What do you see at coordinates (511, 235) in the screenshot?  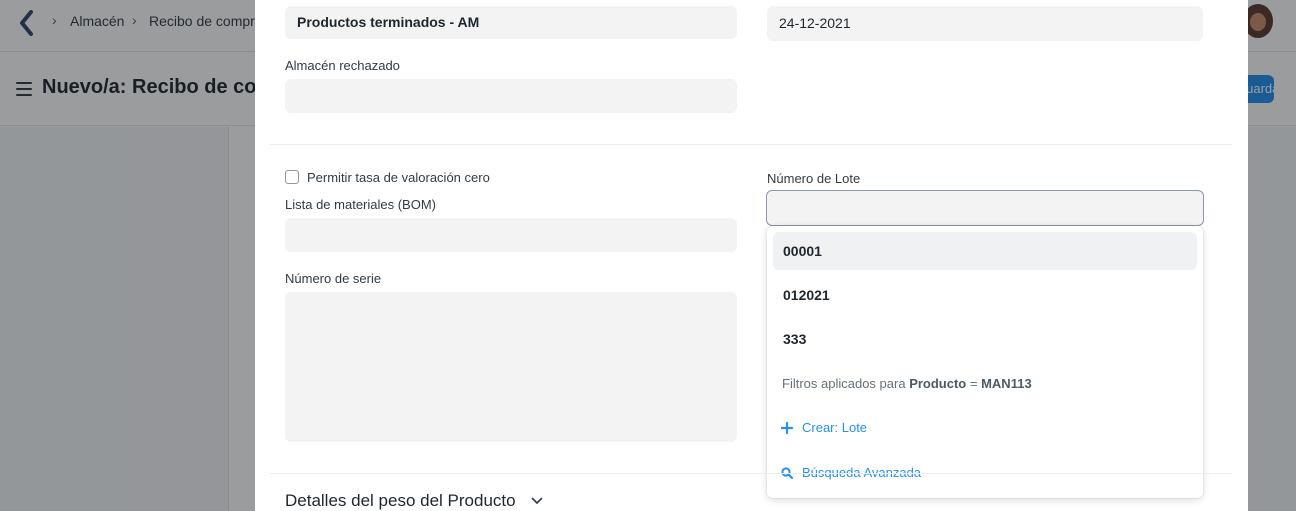 I see `bom-field` at bounding box center [511, 235].